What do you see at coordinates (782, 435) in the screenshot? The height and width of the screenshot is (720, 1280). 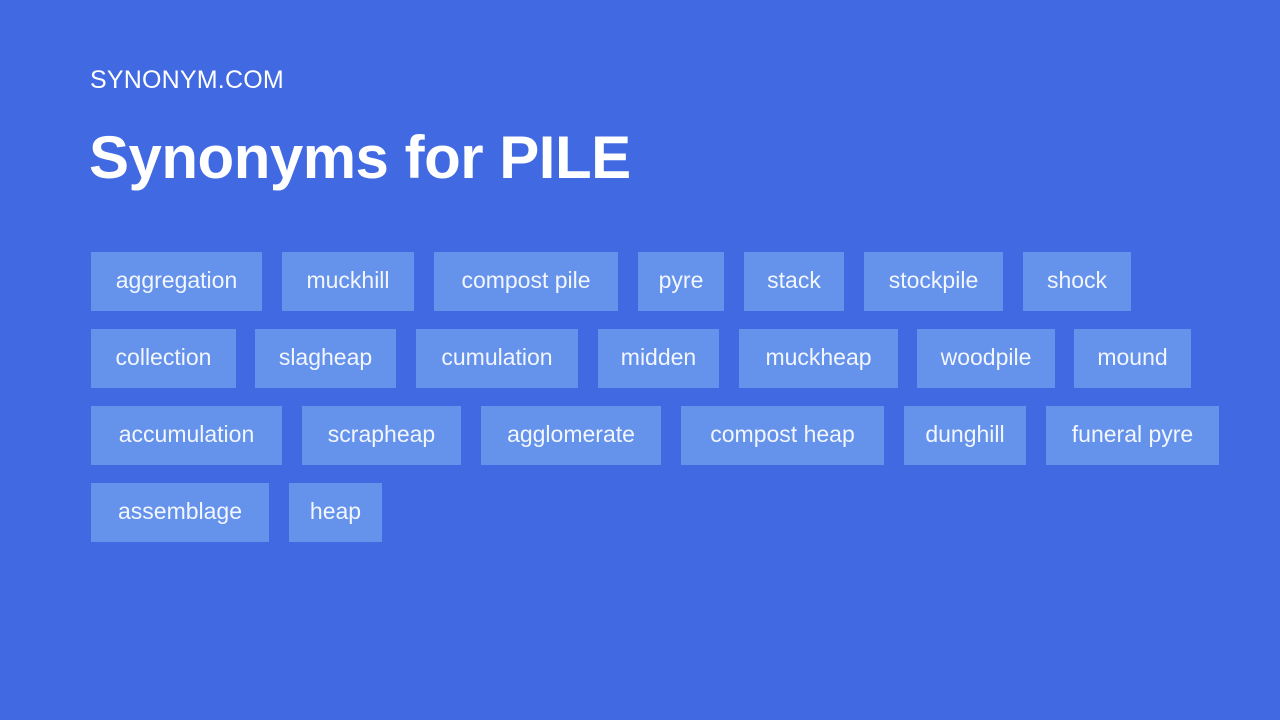 I see `synonym-chip: compost heap` at bounding box center [782, 435].